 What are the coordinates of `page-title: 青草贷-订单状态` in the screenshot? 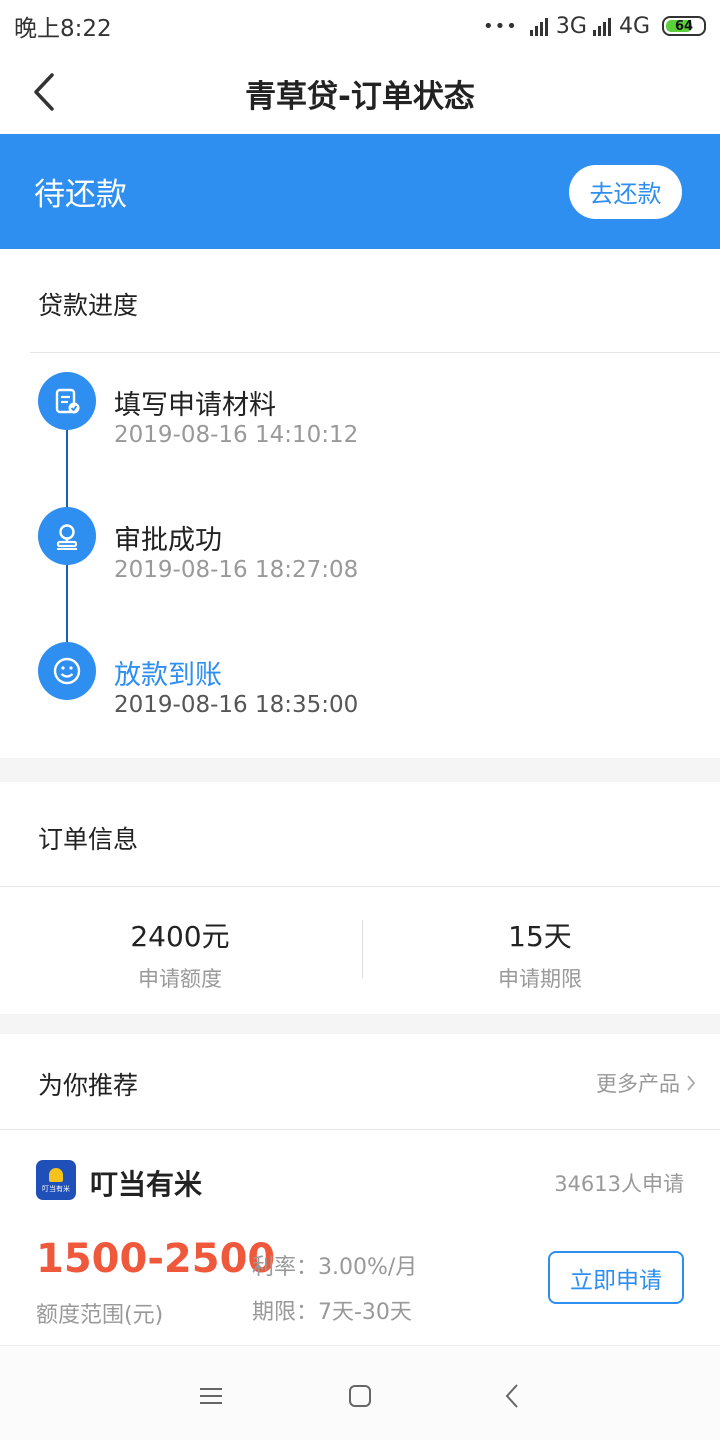 It's located at (360, 96).